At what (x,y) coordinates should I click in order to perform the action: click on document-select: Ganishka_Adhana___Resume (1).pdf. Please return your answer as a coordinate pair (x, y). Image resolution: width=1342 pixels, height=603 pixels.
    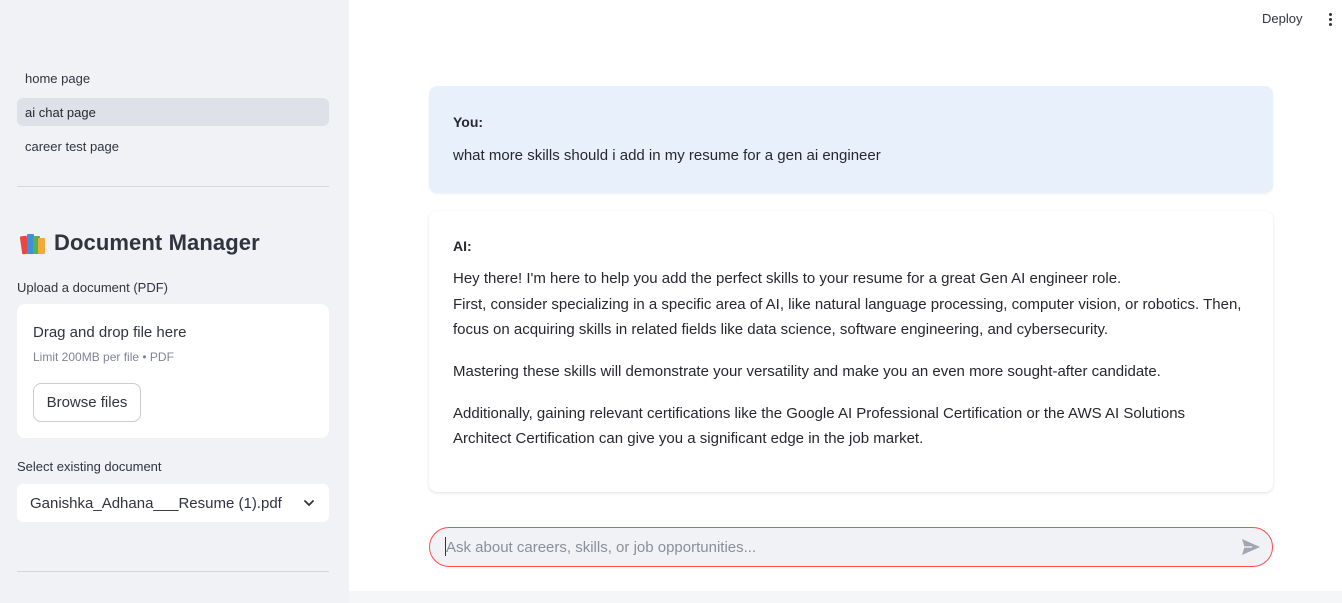
    Looking at the image, I should click on (173, 503).